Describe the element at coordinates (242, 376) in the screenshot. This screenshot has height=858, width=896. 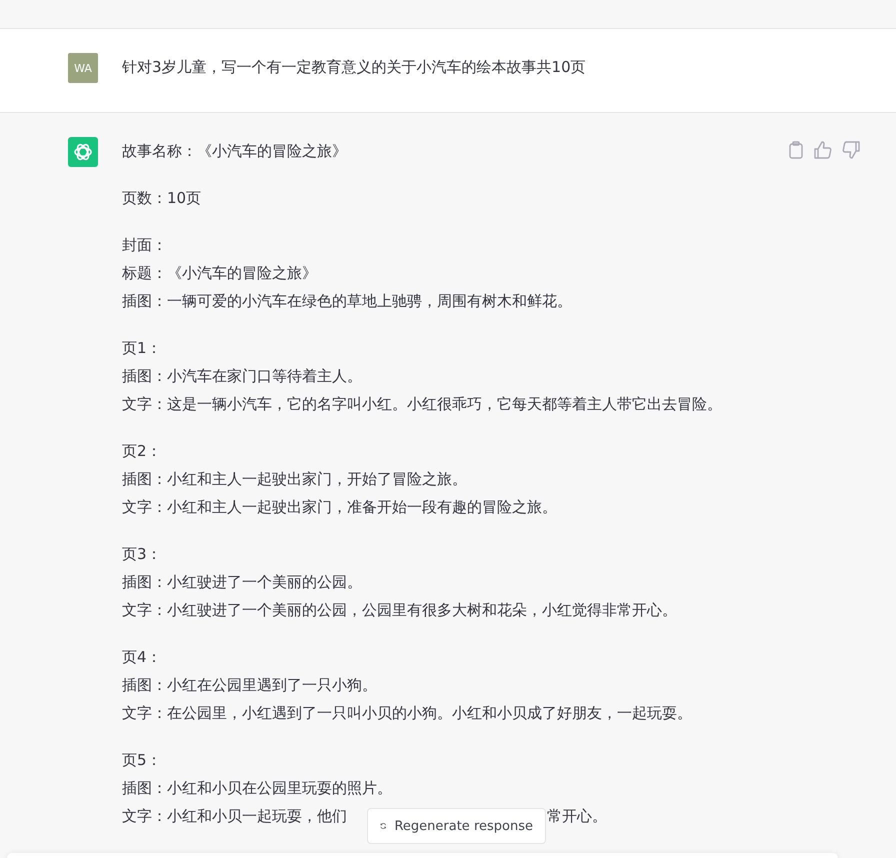
I see `answer-line: 插图：小汽车在家门口等待着主人。` at that location.